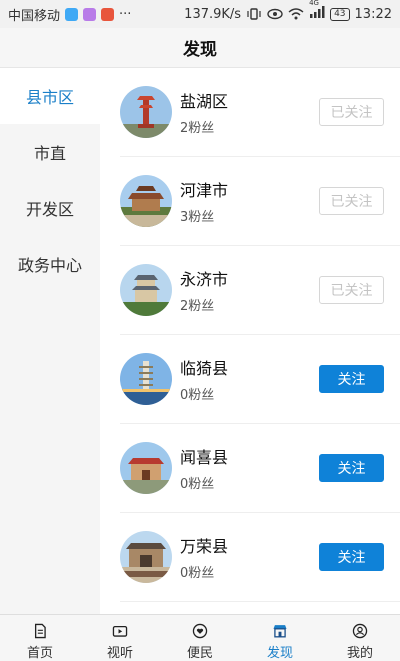  I want to click on gallery-notification-icon, so click(90, 14).